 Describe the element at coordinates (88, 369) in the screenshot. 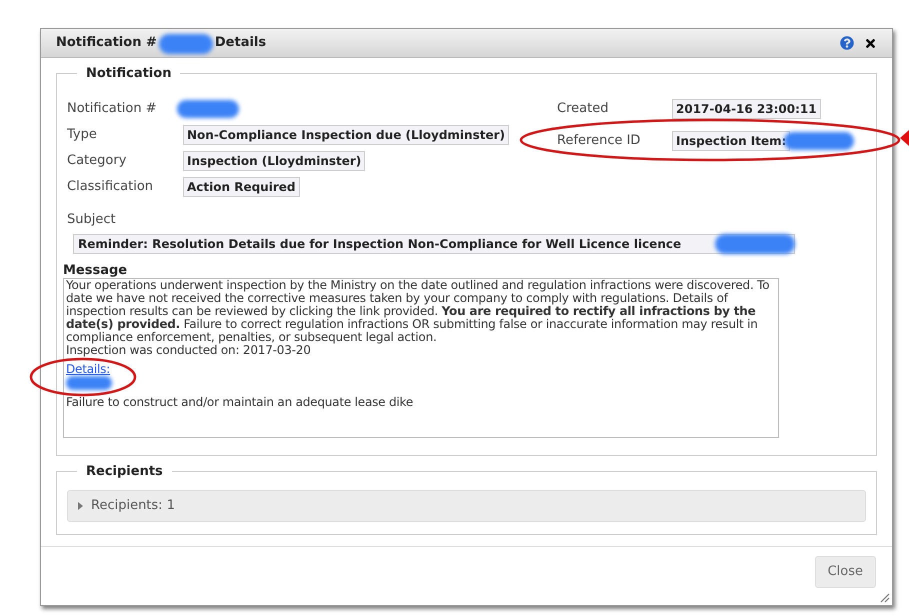

I see `details-link: Details:` at that location.